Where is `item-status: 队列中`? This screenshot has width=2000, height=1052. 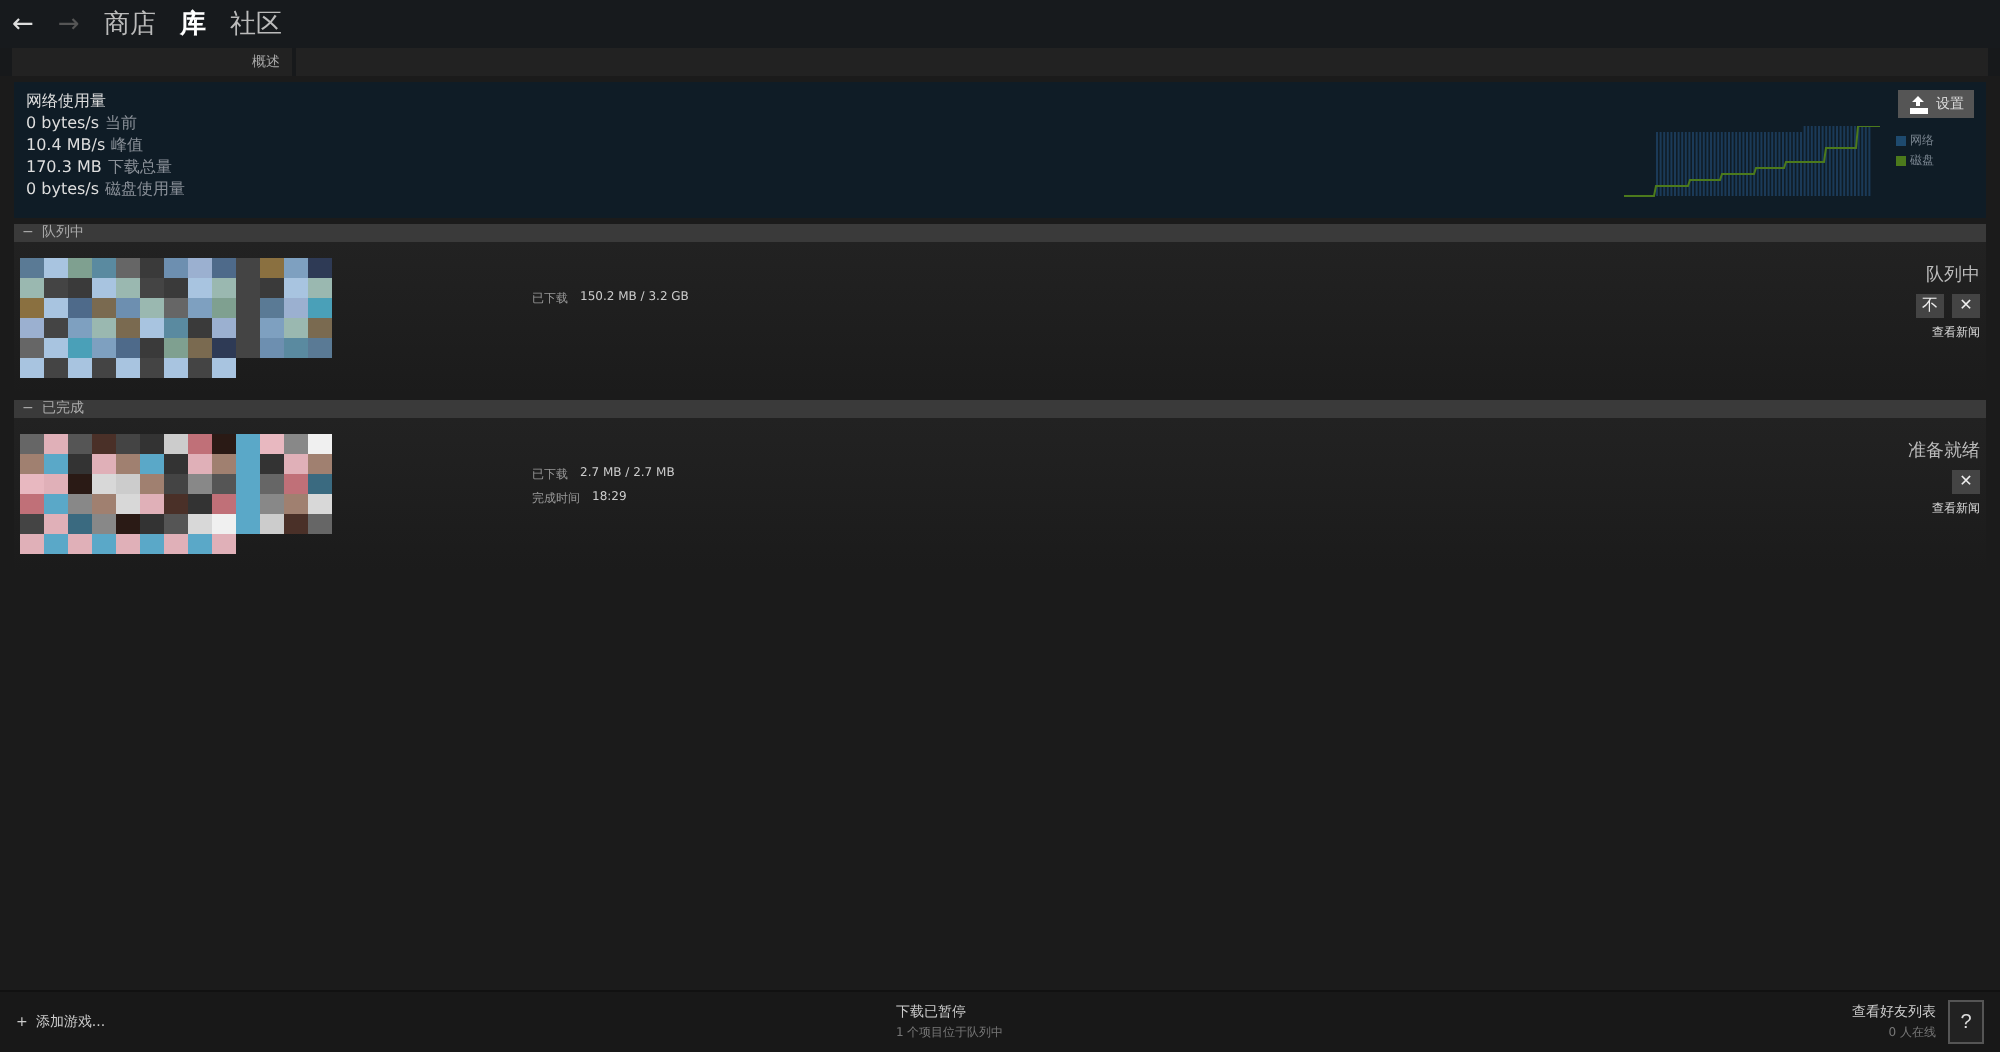
item-status: 队列中 is located at coordinates (1953, 275).